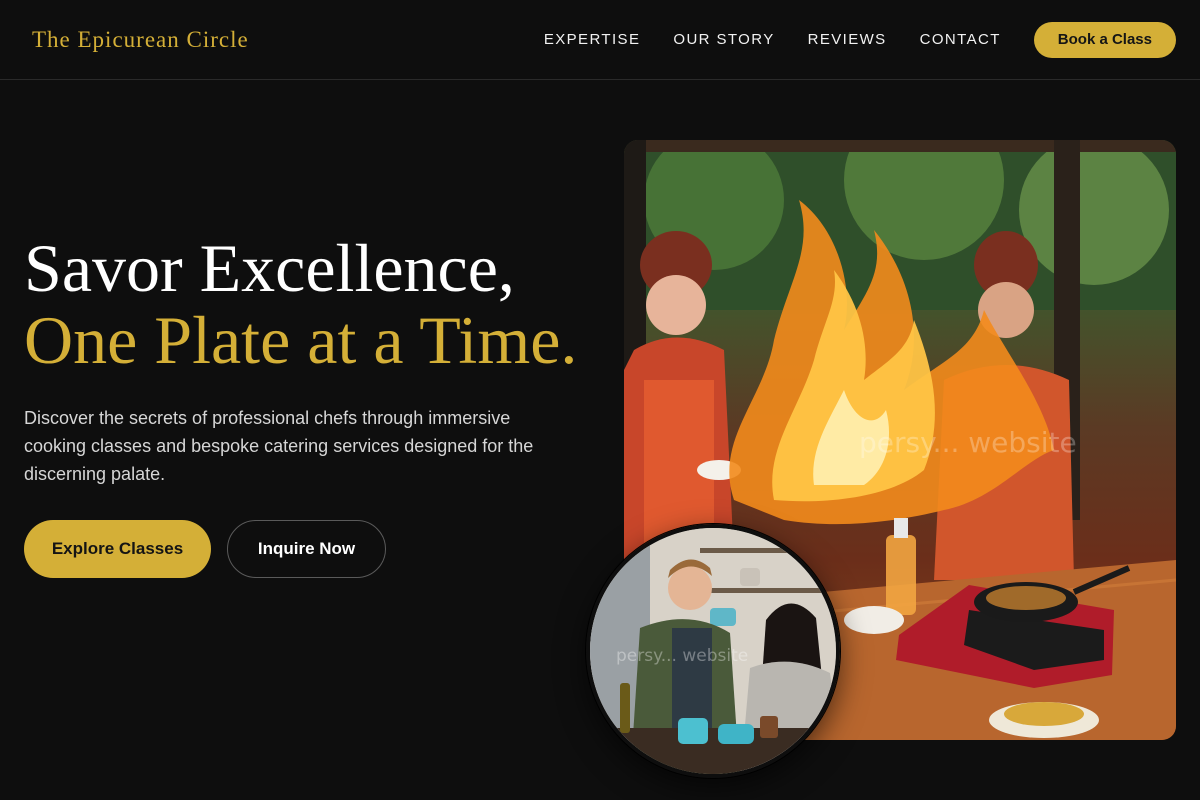 The image size is (1200, 800). I want to click on main-nav: EXPERTISE OUR STORY REVIEWS CONTACT, so click(772, 39).